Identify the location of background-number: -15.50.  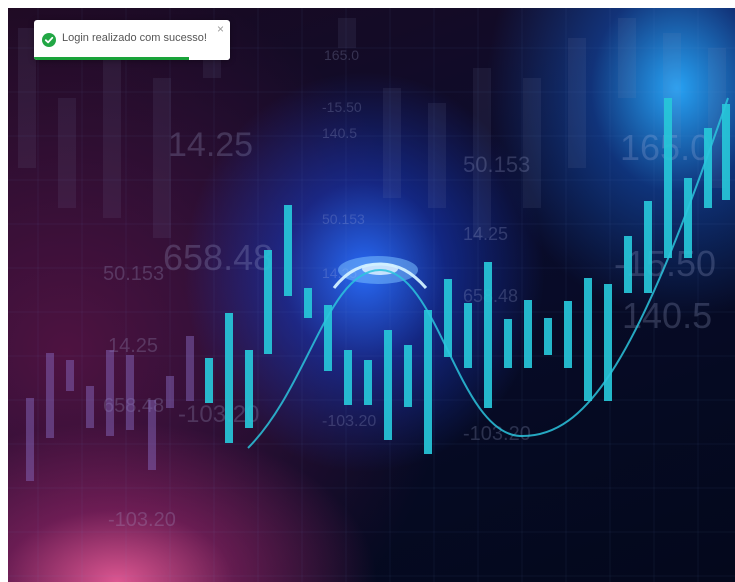
(342, 107).